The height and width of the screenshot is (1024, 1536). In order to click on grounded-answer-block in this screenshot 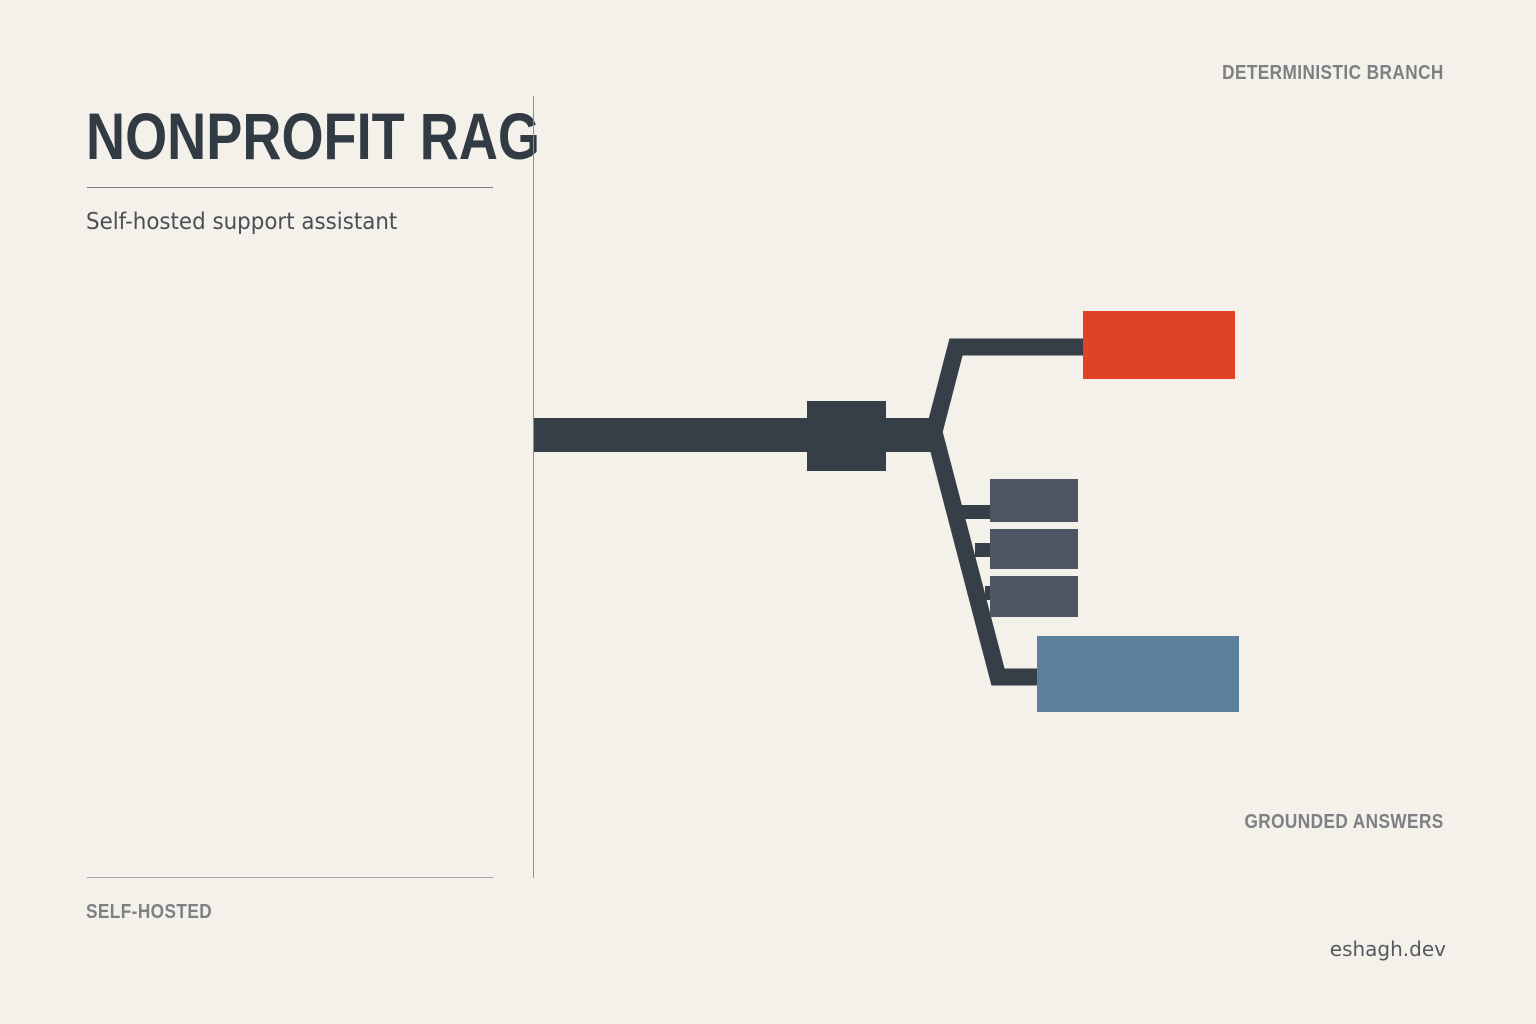, I will do `click(1138, 674)`.